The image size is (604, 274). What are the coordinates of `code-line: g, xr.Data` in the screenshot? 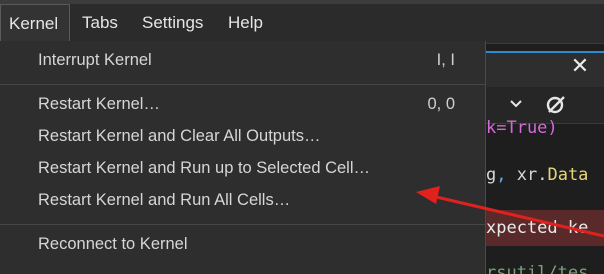 It's located at (537, 175).